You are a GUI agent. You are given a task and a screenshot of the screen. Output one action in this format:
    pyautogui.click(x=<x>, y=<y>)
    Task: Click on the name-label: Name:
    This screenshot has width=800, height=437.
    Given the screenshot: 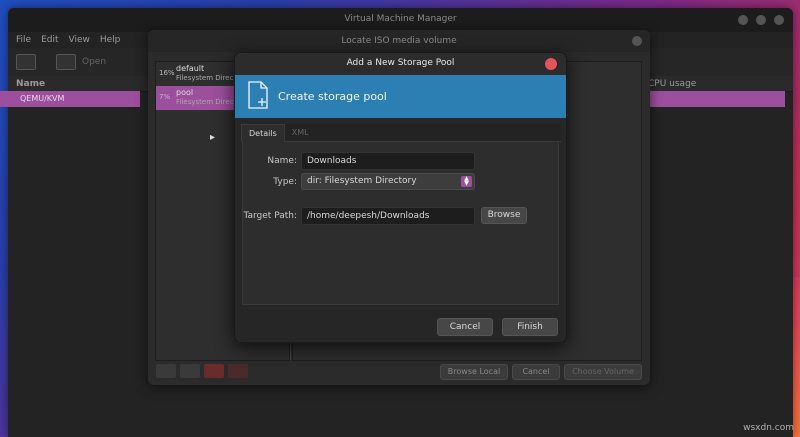 What is the action you would take?
    pyautogui.click(x=282, y=161)
    